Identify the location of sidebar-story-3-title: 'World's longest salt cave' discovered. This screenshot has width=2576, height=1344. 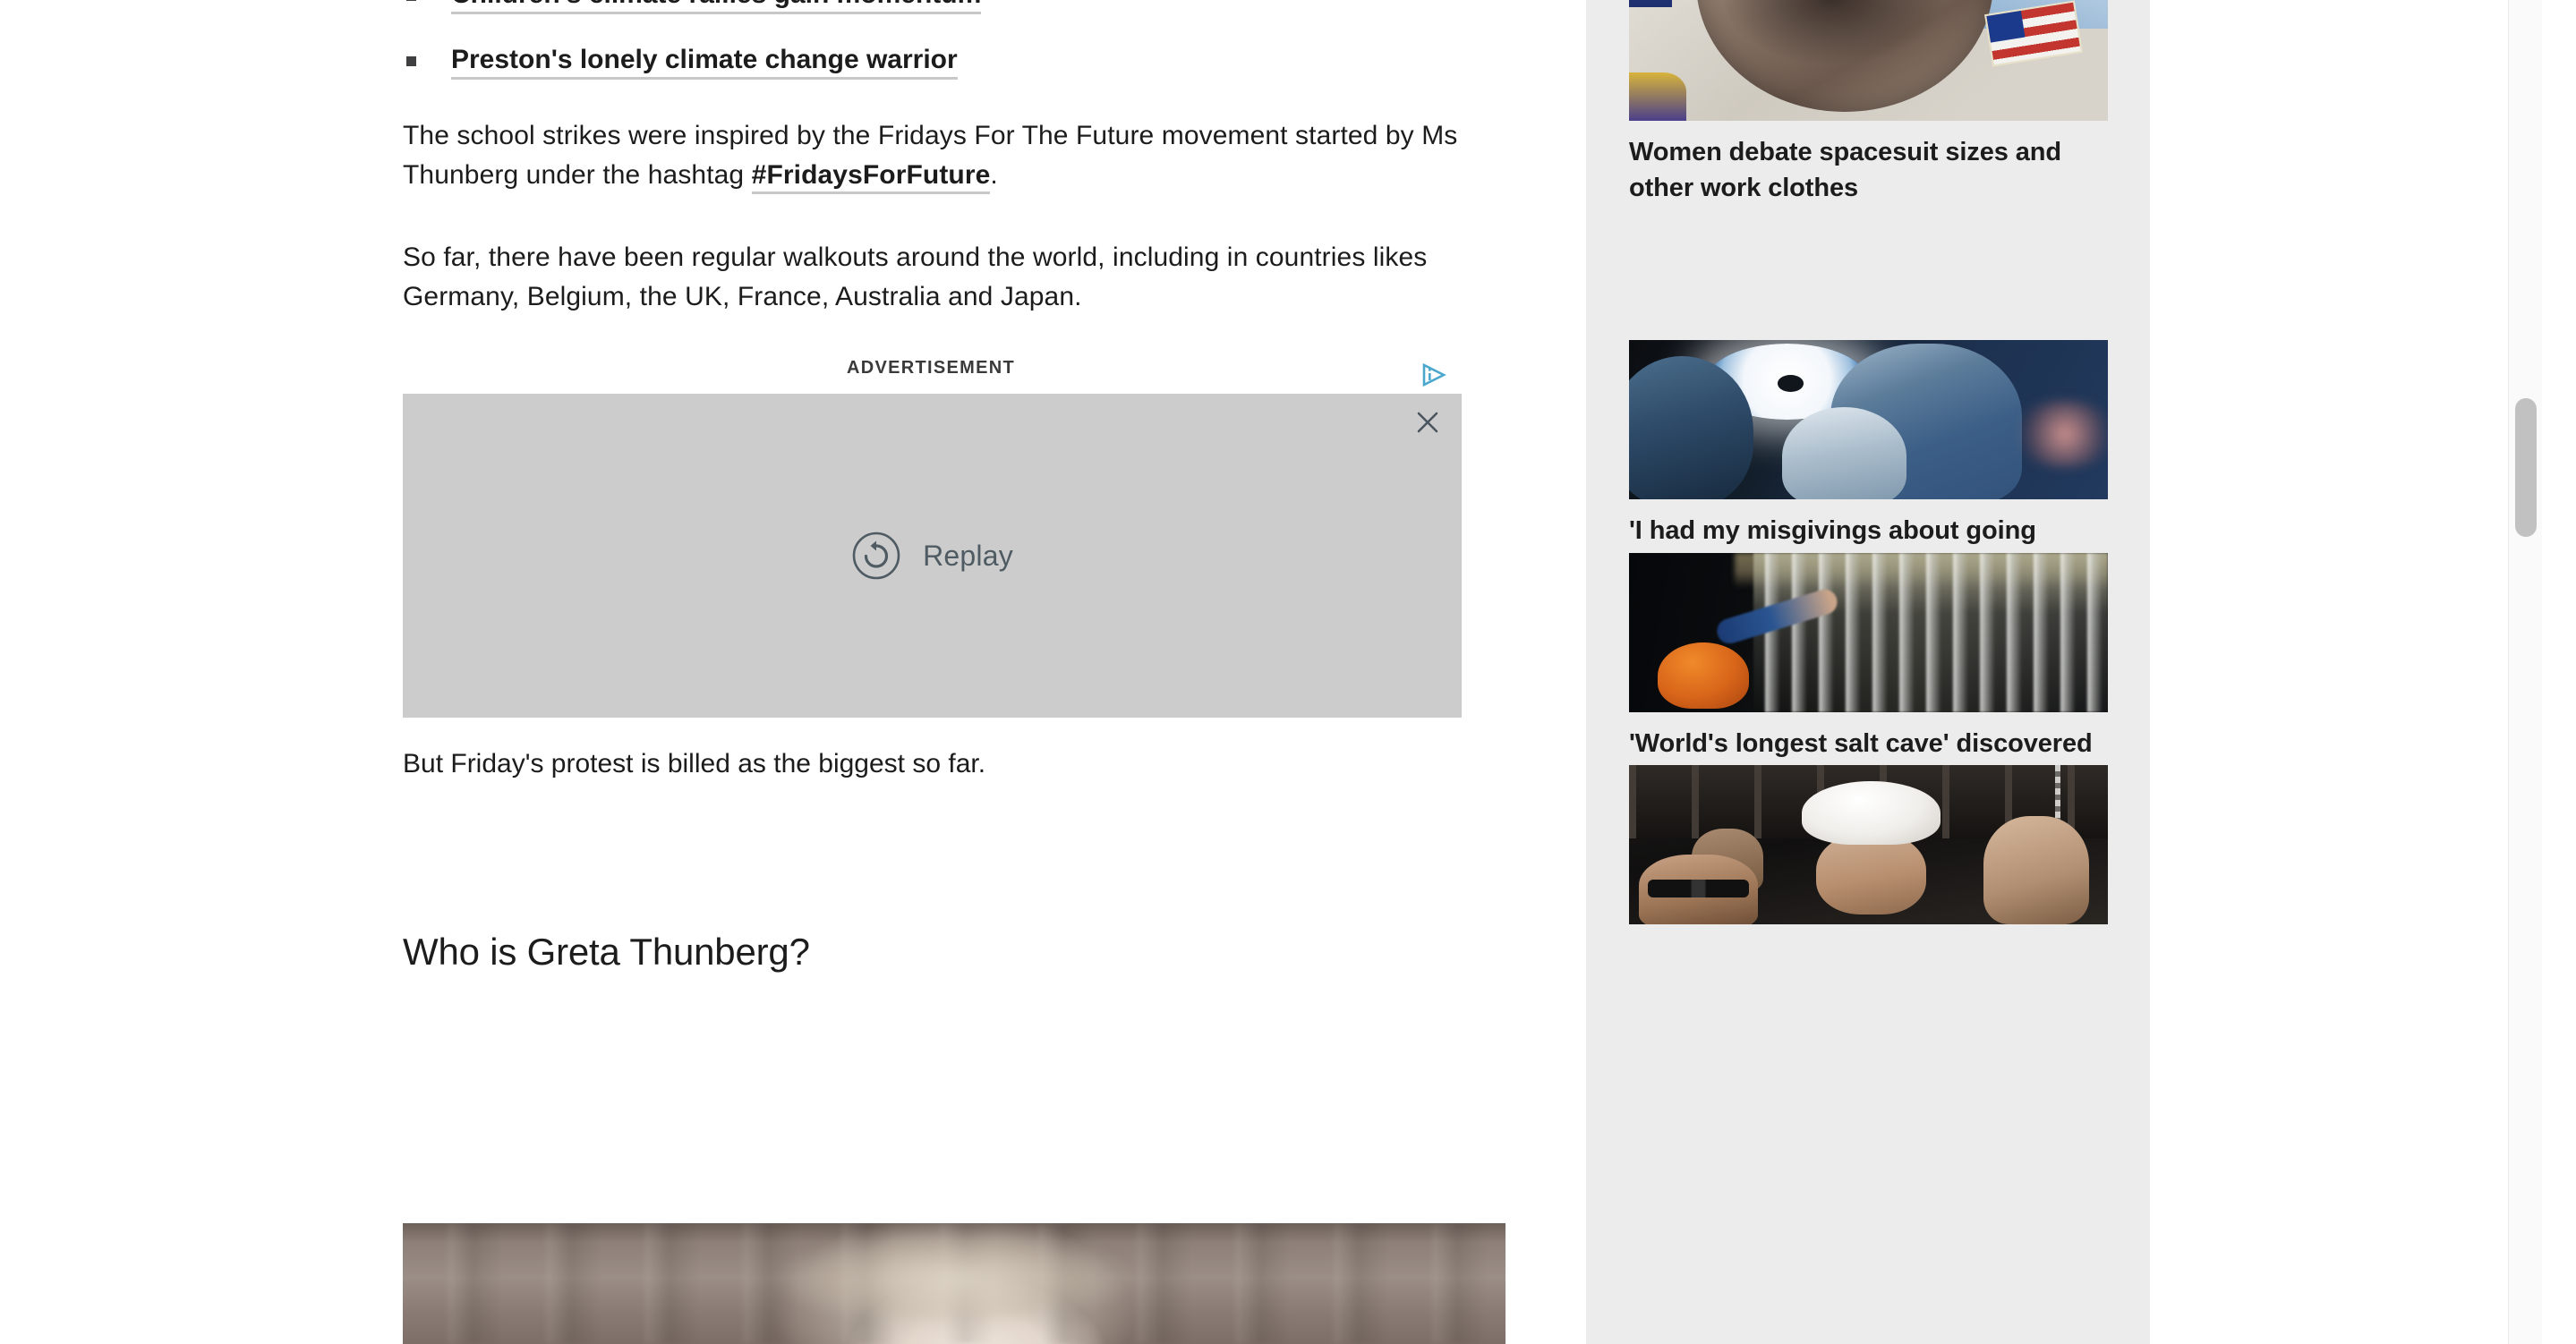
(1868, 743).